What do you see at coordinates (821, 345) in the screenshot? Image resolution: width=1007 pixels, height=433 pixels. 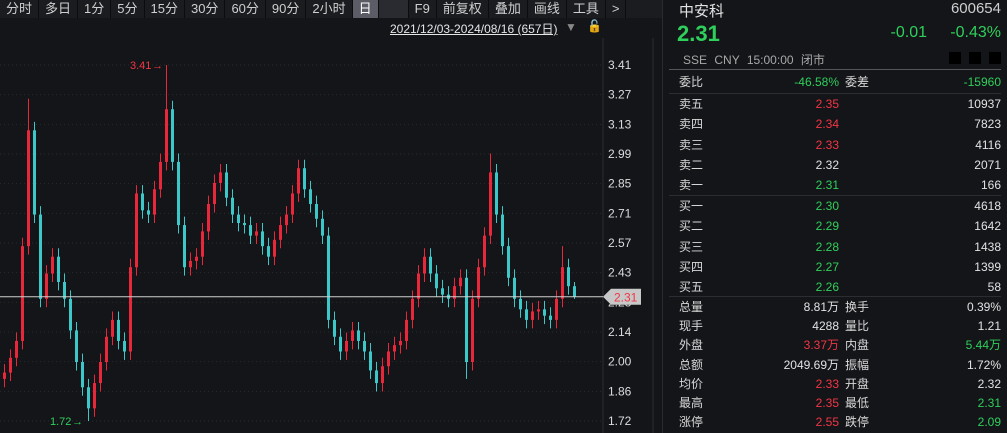 I see `stat-value: 3.37万` at bounding box center [821, 345].